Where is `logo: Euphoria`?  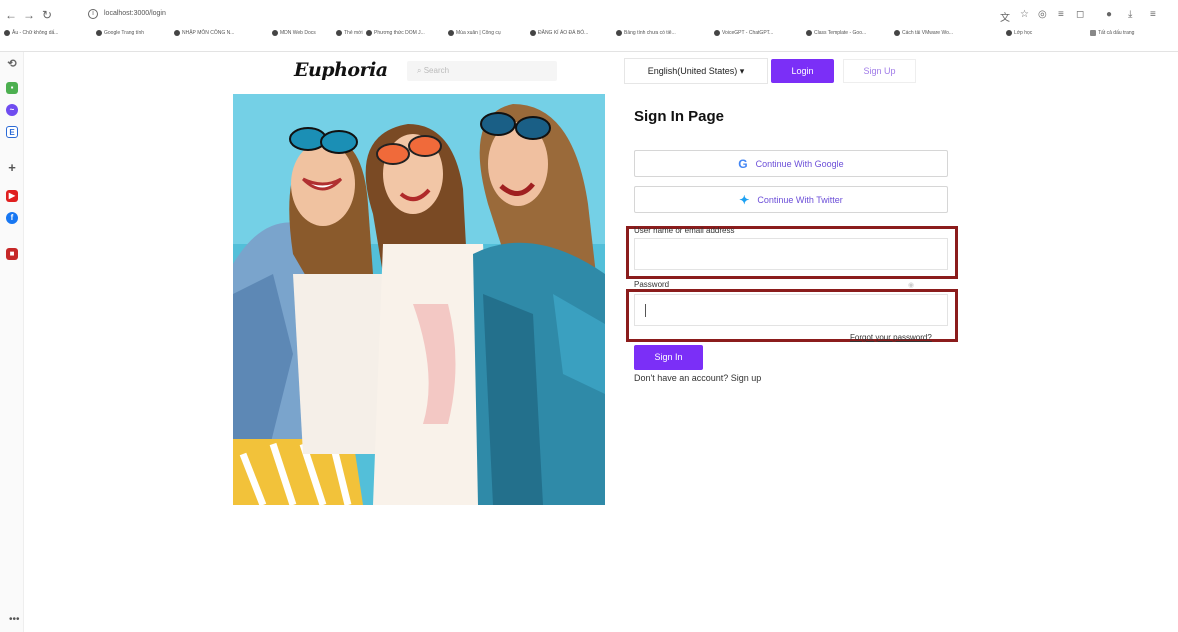 logo: Euphoria is located at coordinates (341, 70).